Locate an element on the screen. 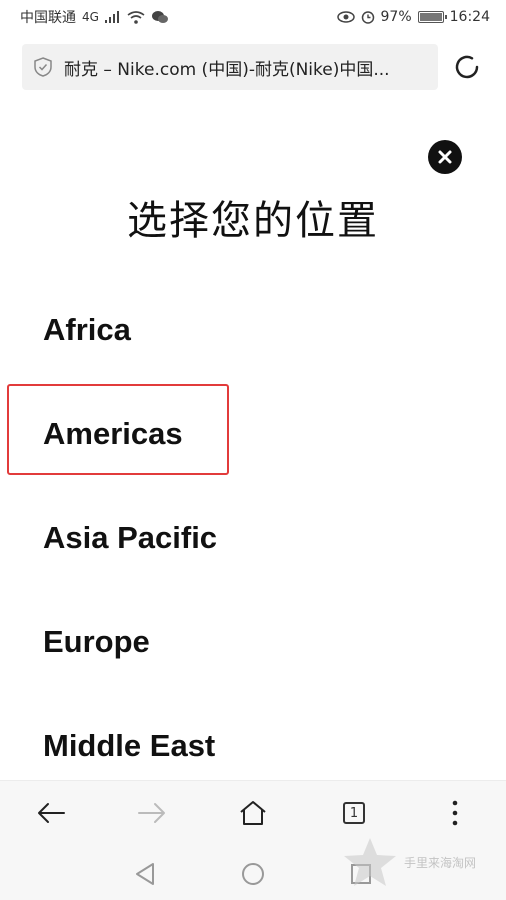 The width and height of the screenshot is (506, 900). battery-icon is located at coordinates (432, 17).